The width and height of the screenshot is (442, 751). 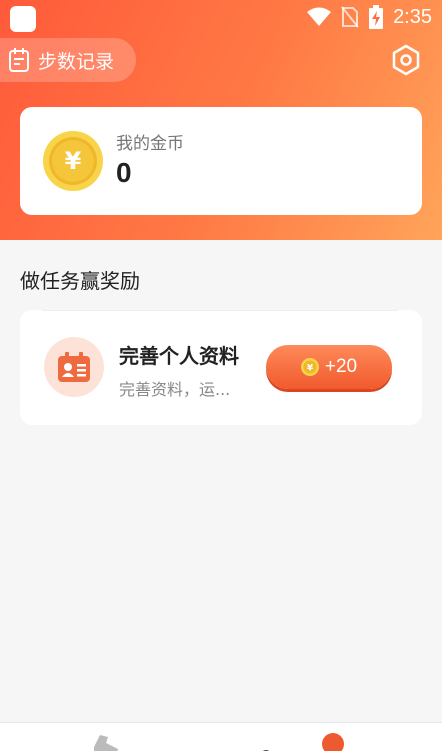 I want to click on no-sim-icon, so click(x=350, y=17).